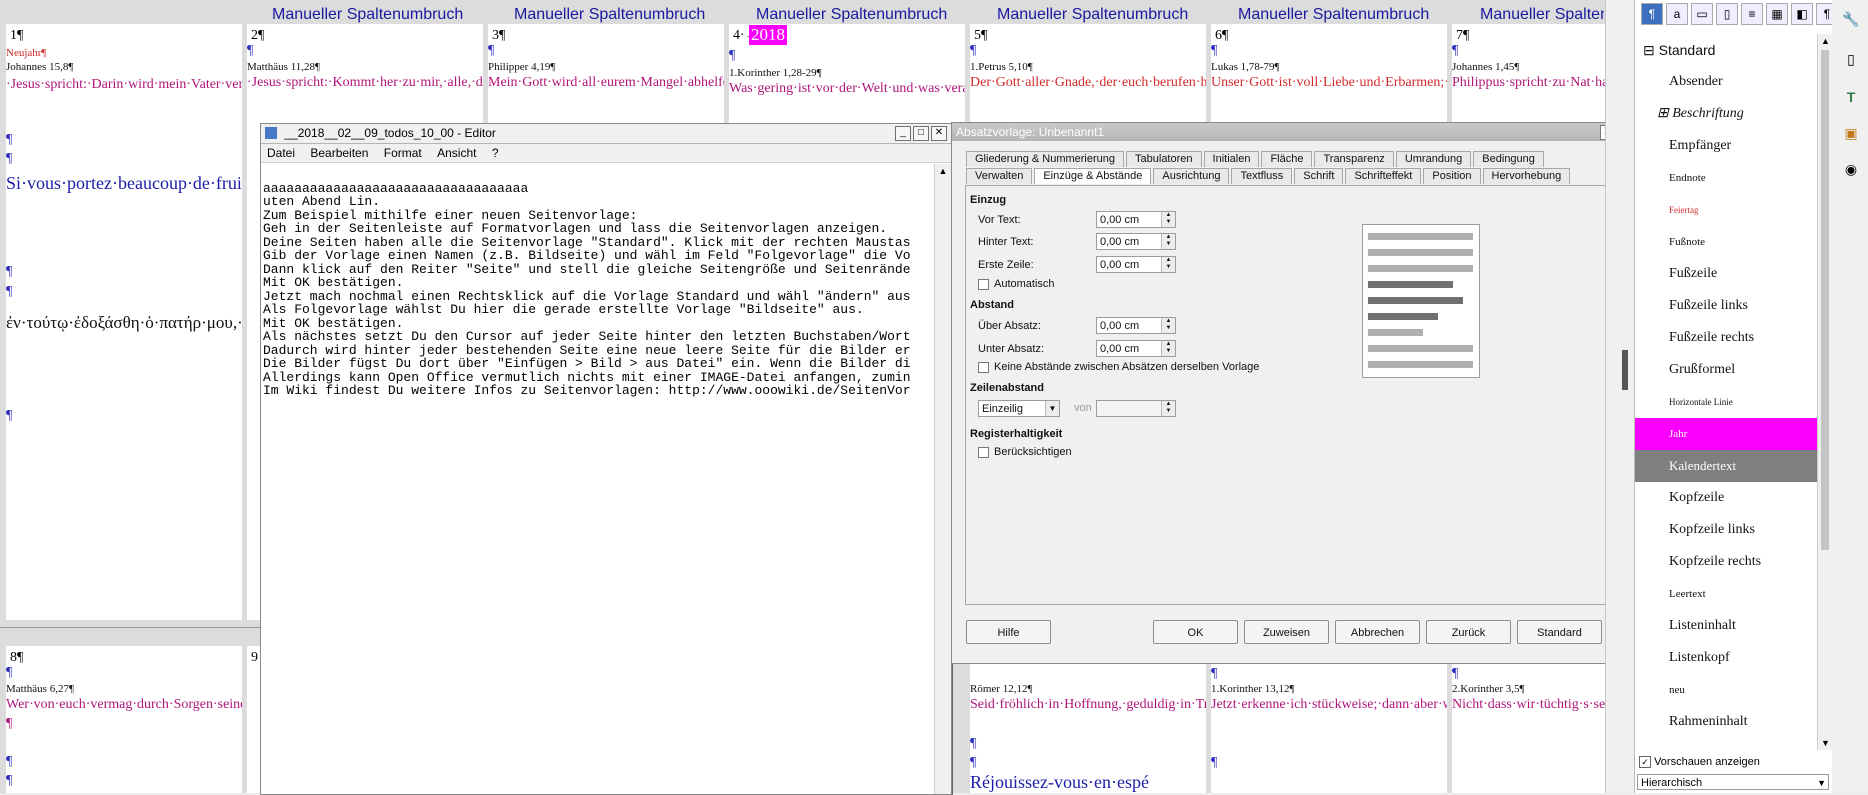 This screenshot has width=1868, height=795. What do you see at coordinates (1726, 146) in the screenshot?
I see `style-item: Empfänger` at bounding box center [1726, 146].